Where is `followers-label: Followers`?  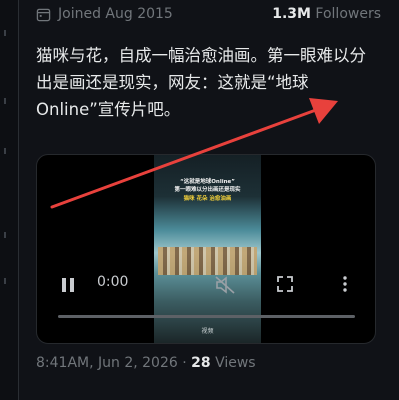
followers-label: Followers is located at coordinates (348, 14).